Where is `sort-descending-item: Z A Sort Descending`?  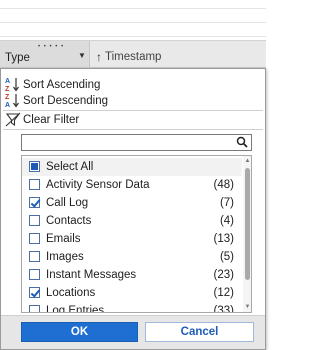
sort-descending-item: Z A Sort Descending is located at coordinates (133, 100).